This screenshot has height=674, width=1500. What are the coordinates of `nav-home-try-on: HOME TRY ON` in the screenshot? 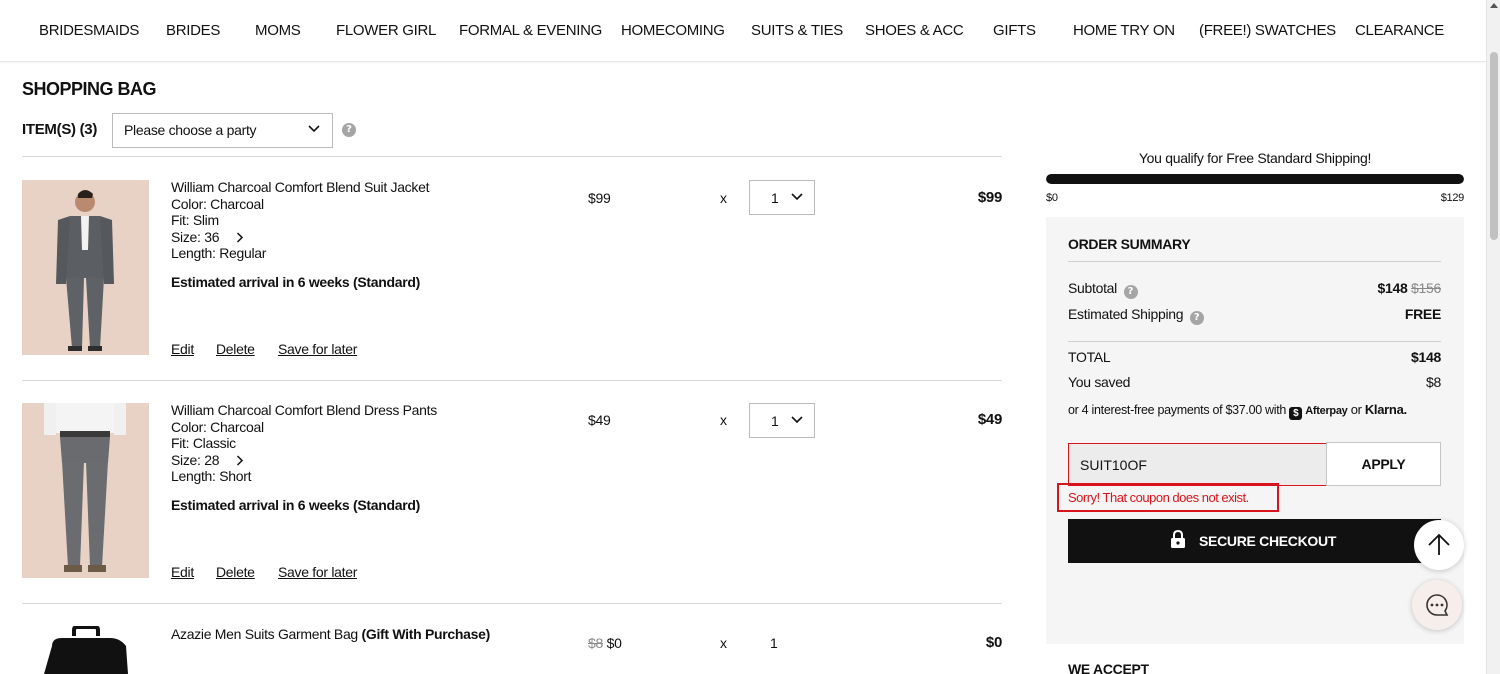 It's located at (1124, 30).